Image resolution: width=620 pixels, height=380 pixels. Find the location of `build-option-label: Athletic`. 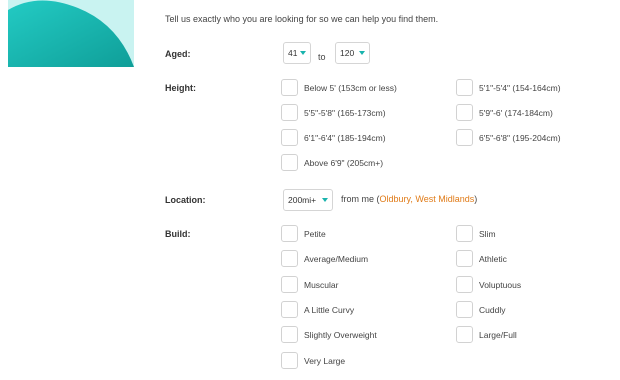

build-option-label: Athletic is located at coordinates (493, 259).